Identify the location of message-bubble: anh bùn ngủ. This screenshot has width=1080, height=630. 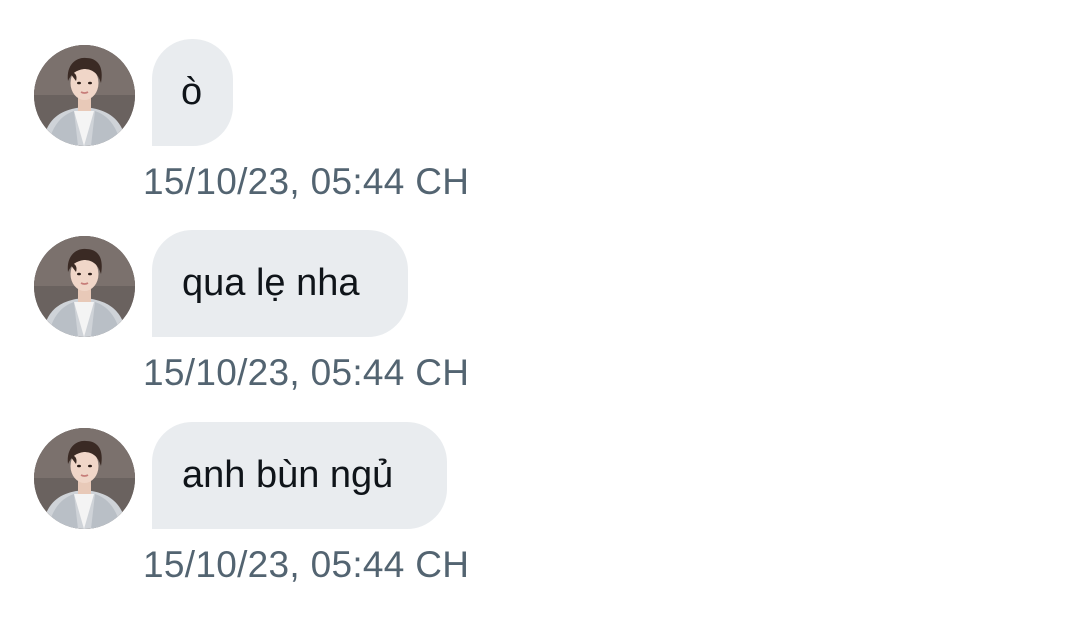
(299, 475).